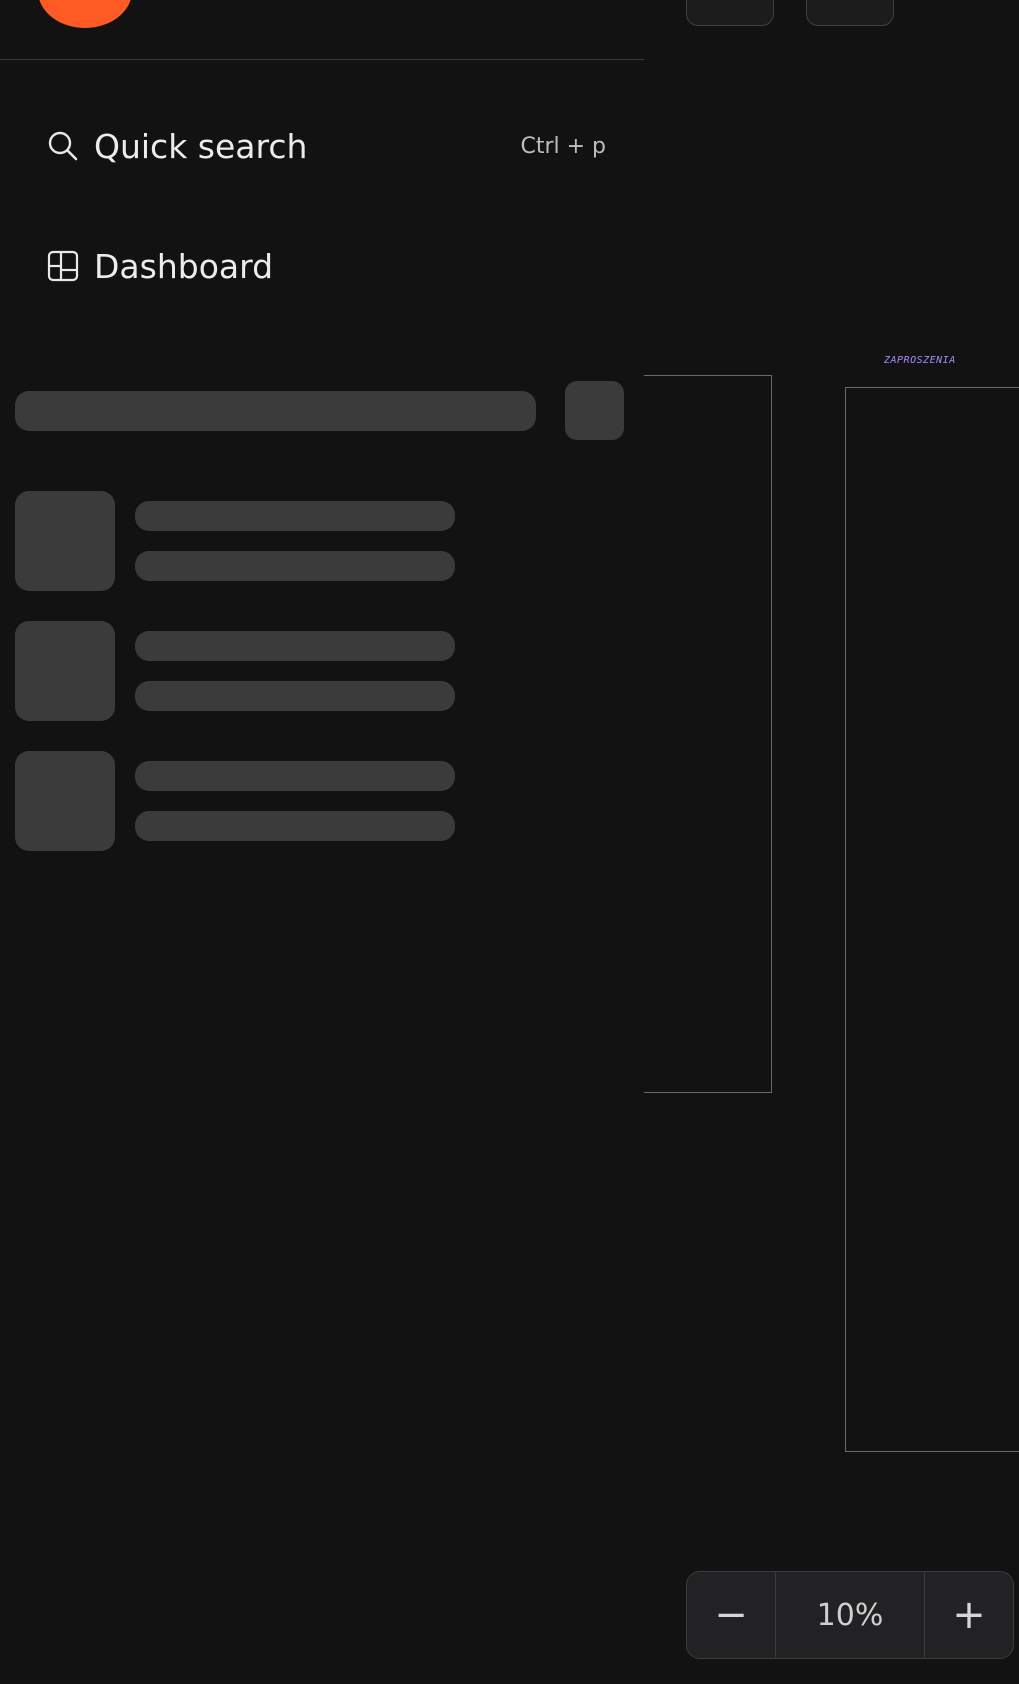  What do you see at coordinates (932, 919) in the screenshot?
I see `canvas-frame-zaproszenia` at bounding box center [932, 919].